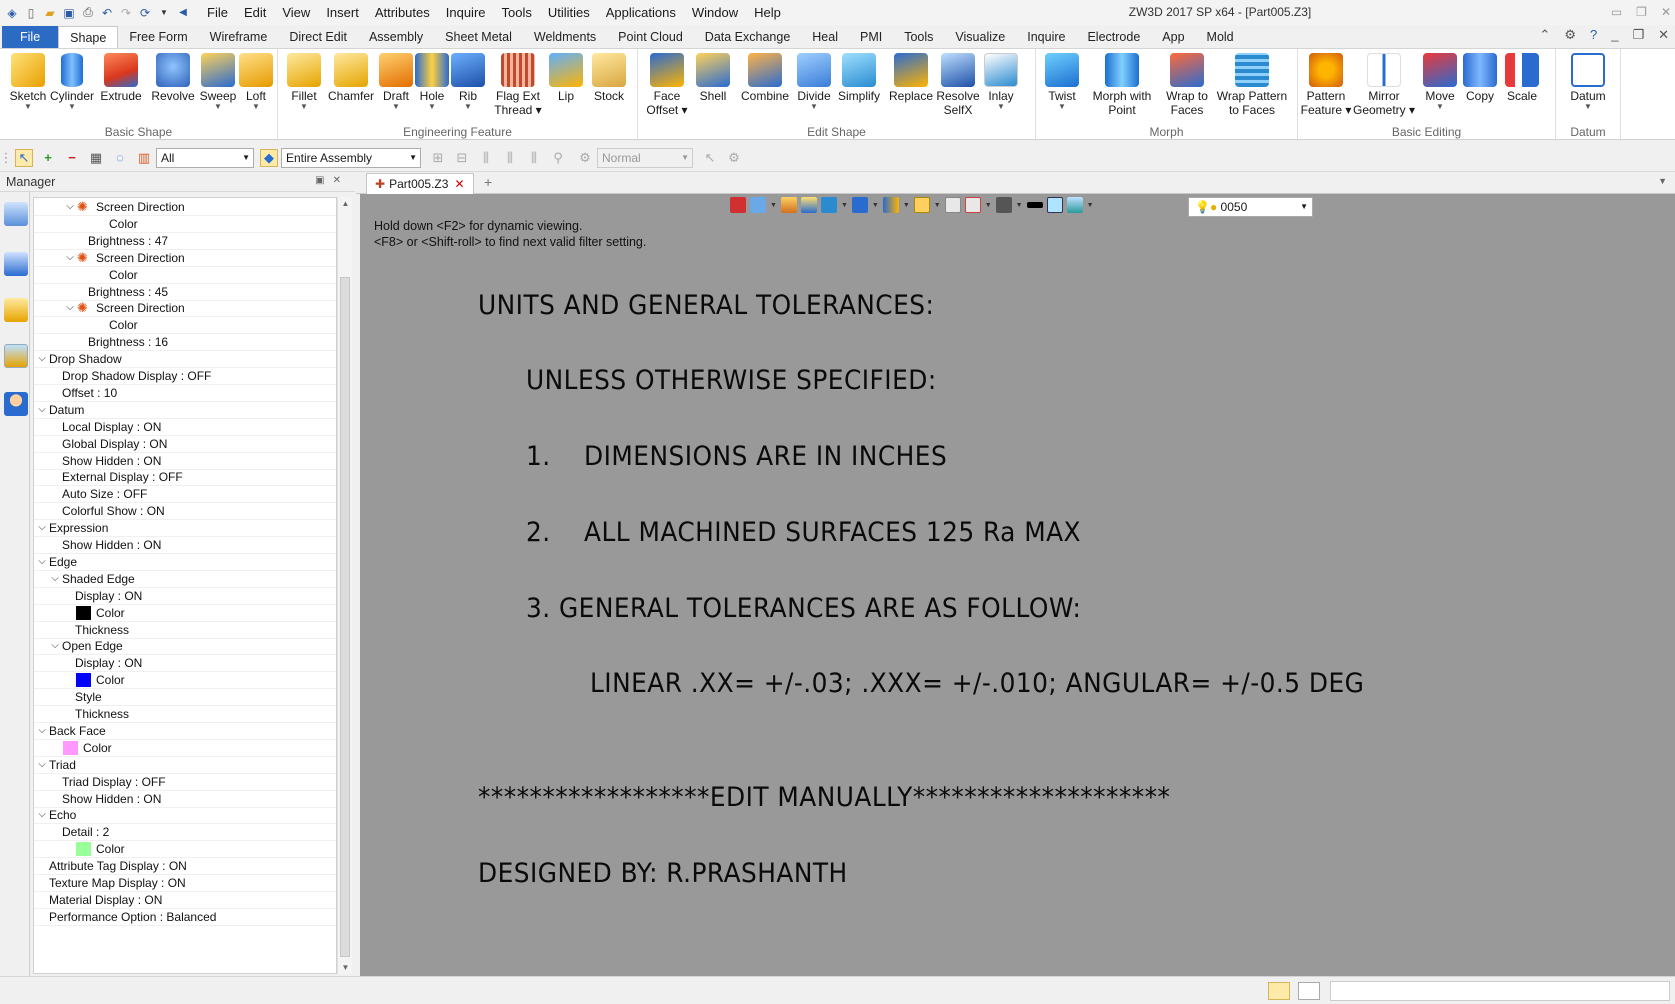 Image resolution: width=1675 pixels, height=1004 pixels. What do you see at coordinates (31, 13) in the screenshot?
I see `new-file-icon: ▯` at bounding box center [31, 13].